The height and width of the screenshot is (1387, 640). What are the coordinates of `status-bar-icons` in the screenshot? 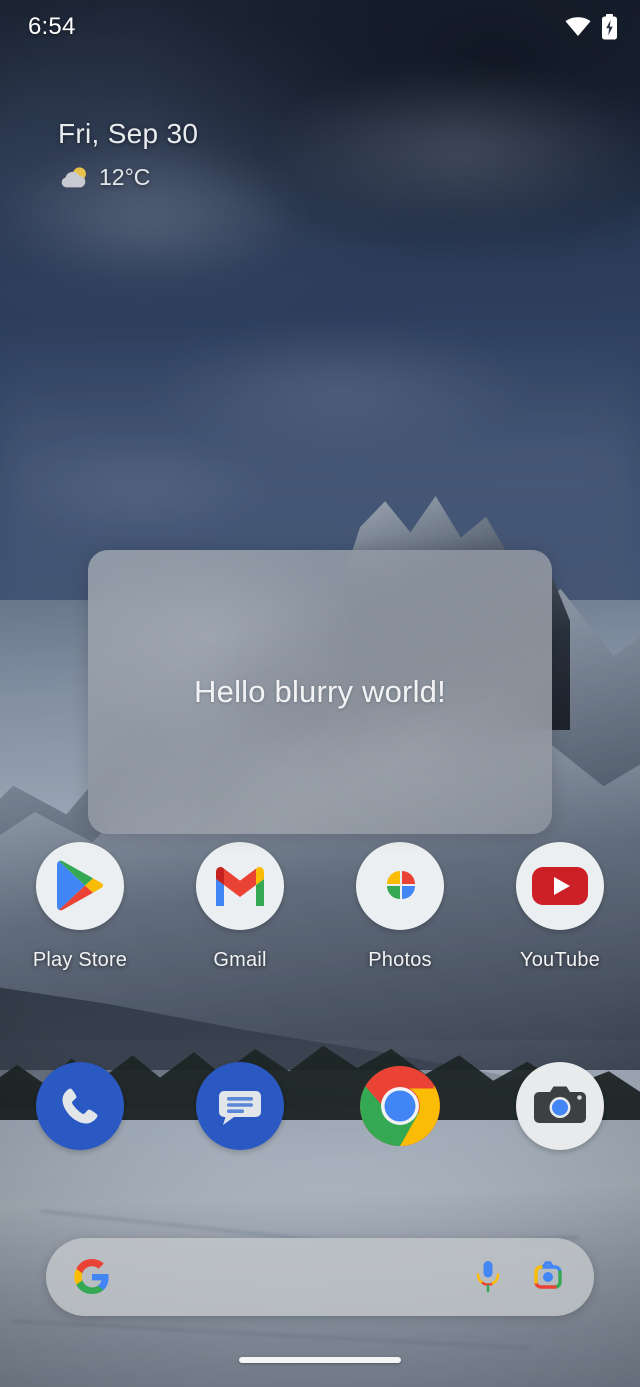 It's located at (591, 27).